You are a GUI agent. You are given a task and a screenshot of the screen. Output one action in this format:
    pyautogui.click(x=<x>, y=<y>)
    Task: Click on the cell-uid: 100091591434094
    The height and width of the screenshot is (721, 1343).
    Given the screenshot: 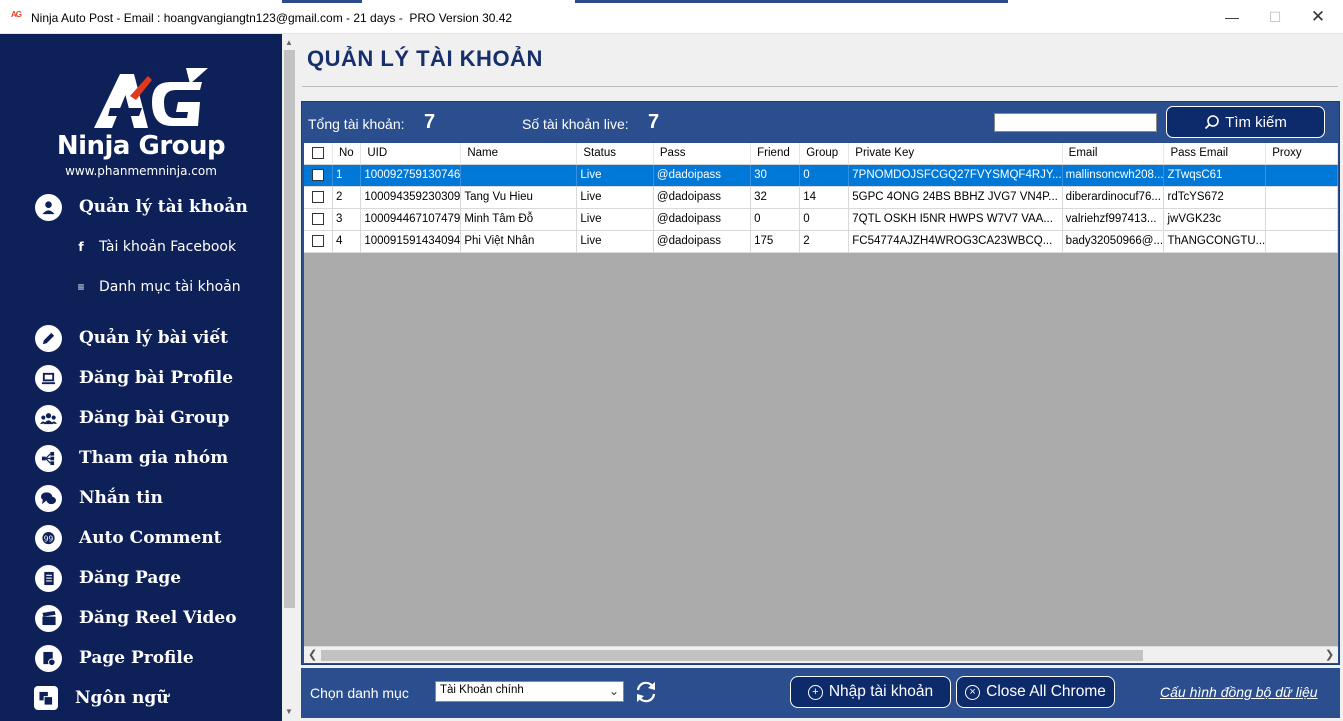 What is the action you would take?
    pyautogui.click(x=411, y=241)
    